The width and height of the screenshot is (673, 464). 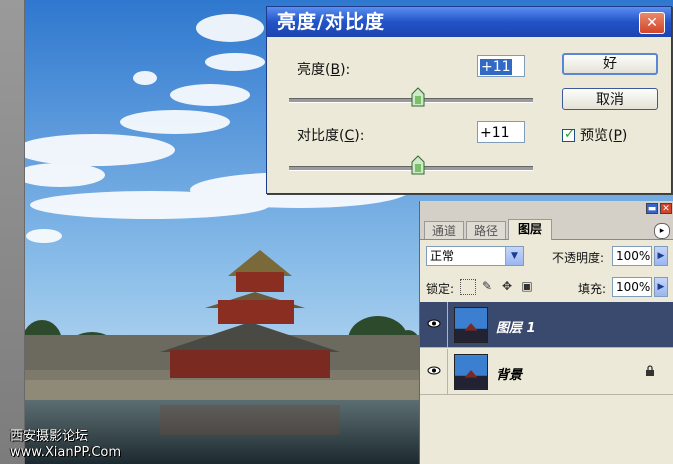 I want to click on workspace-edge, so click(x=12, y=232).